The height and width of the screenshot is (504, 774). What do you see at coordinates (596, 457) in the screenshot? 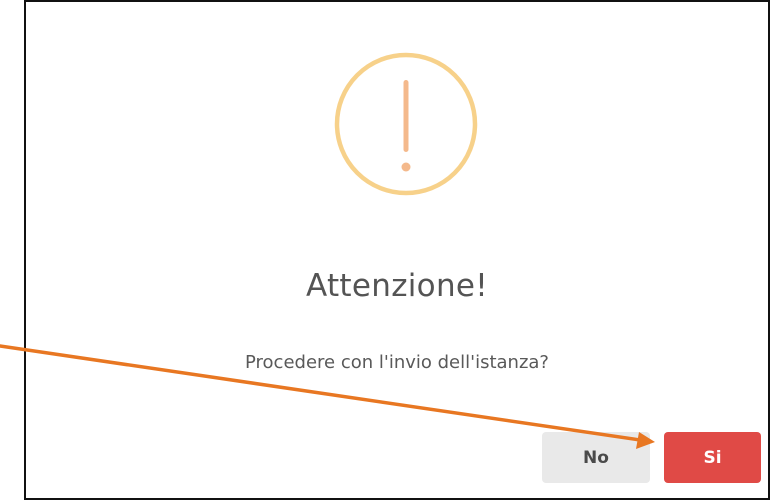
I see `cancel-button: No` at bounding box center [596, 457].